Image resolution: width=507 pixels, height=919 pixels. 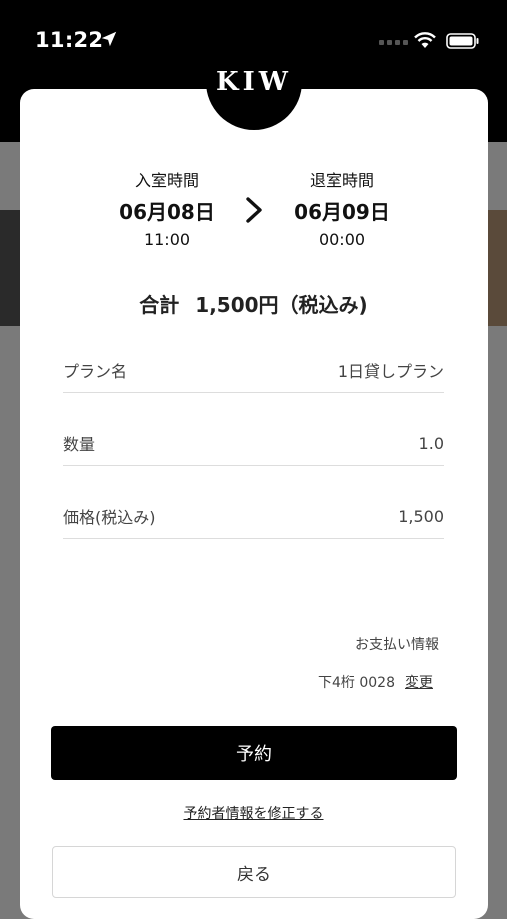 I want to click on check-in-date: 06月08日, so click(x=167, y=212).